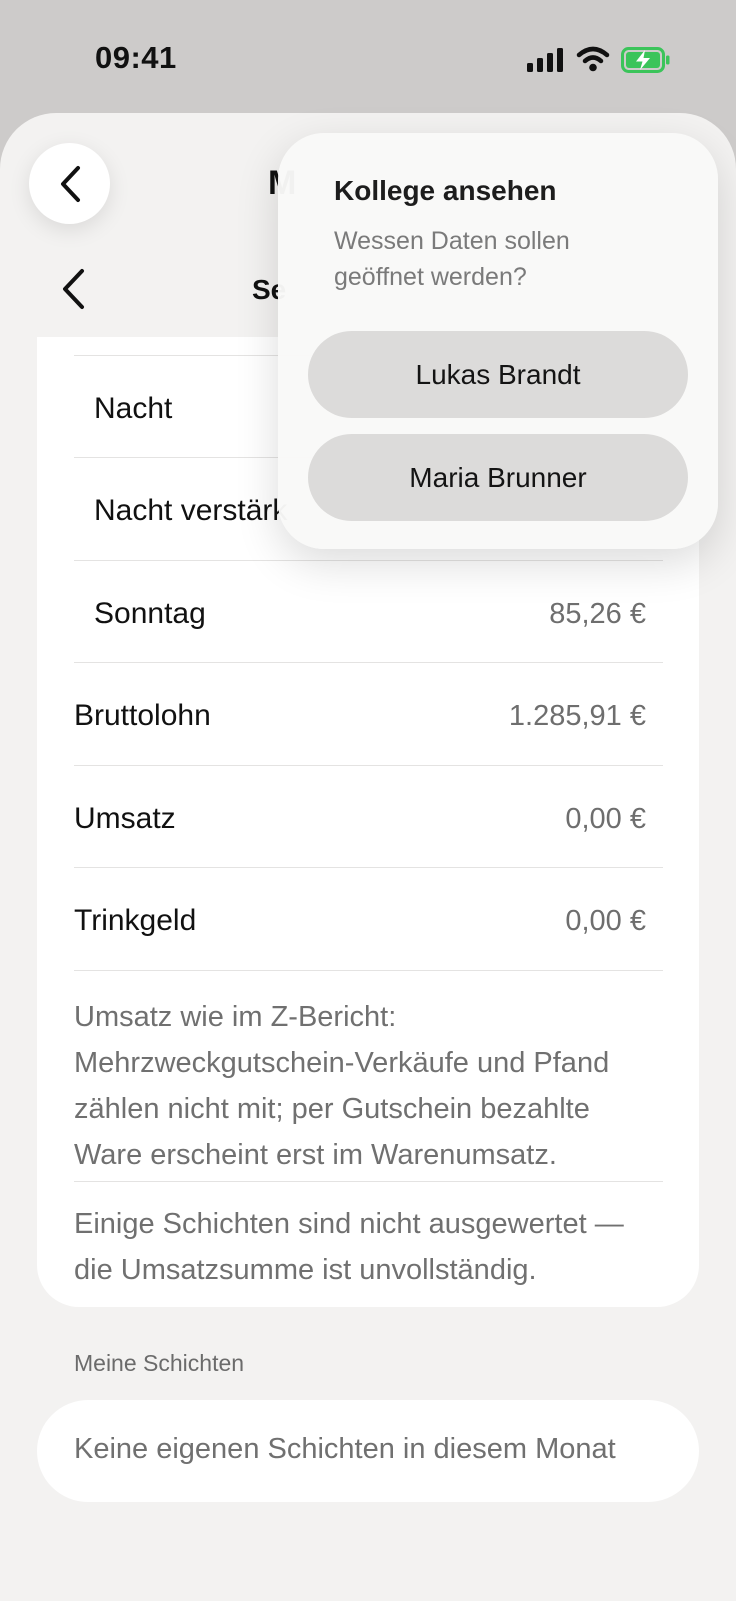 The width and height of the screenshot is (736, 1601). I want to click on back-button, so click(69, 183).